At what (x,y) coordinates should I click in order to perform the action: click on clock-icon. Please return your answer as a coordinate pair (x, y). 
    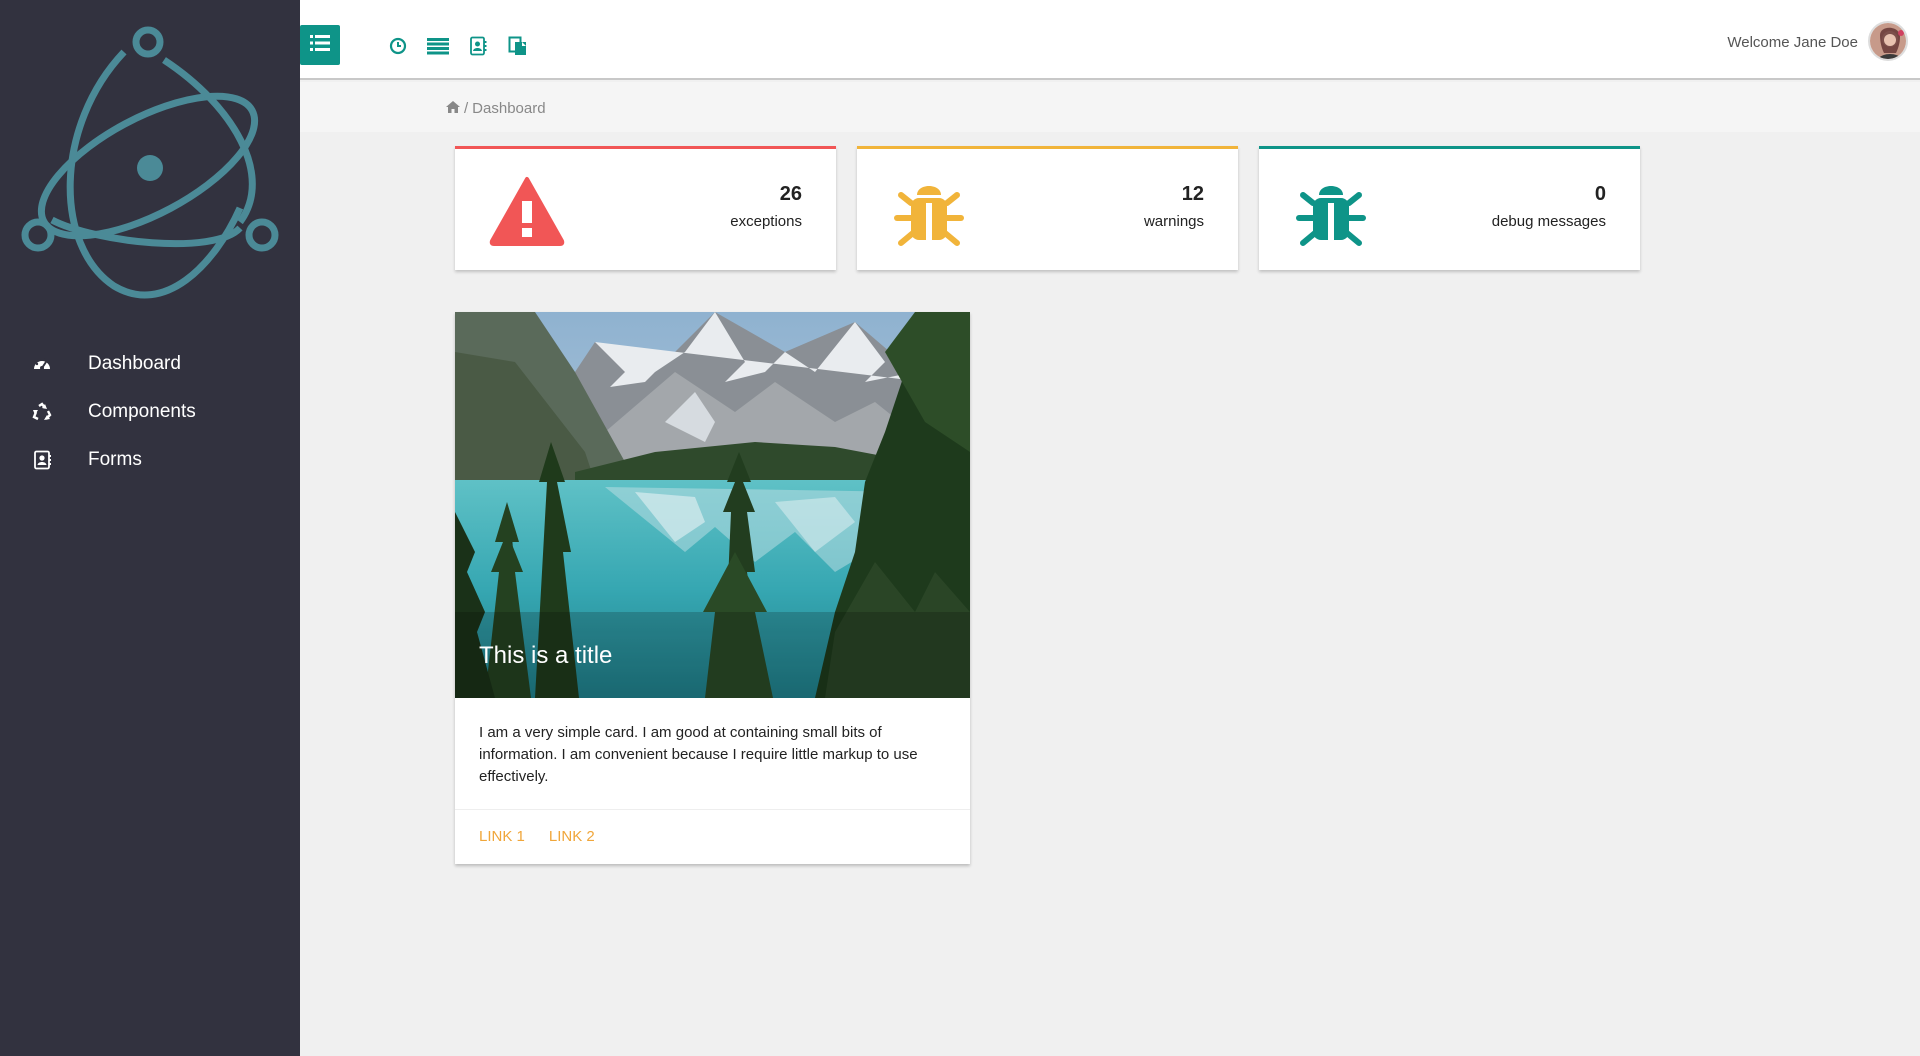
    Looking at the image, I should click on (398, 46).